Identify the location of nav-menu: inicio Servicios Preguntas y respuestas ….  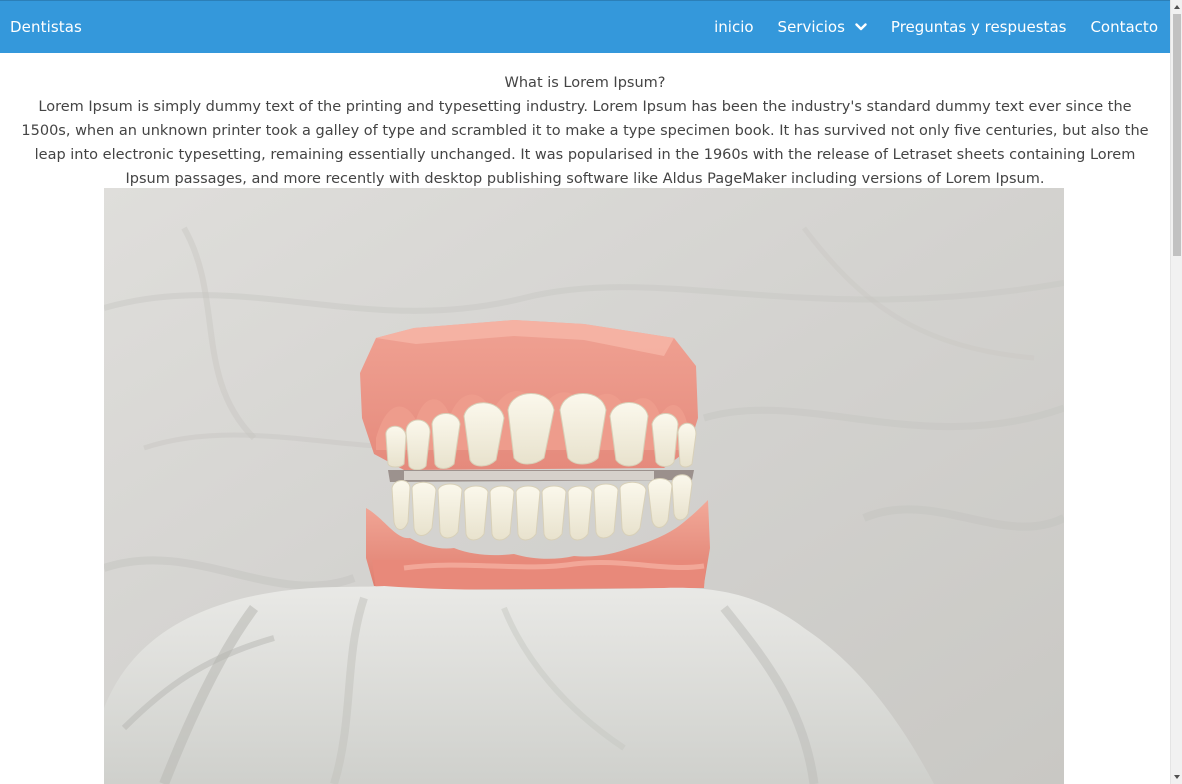
(924, 27).